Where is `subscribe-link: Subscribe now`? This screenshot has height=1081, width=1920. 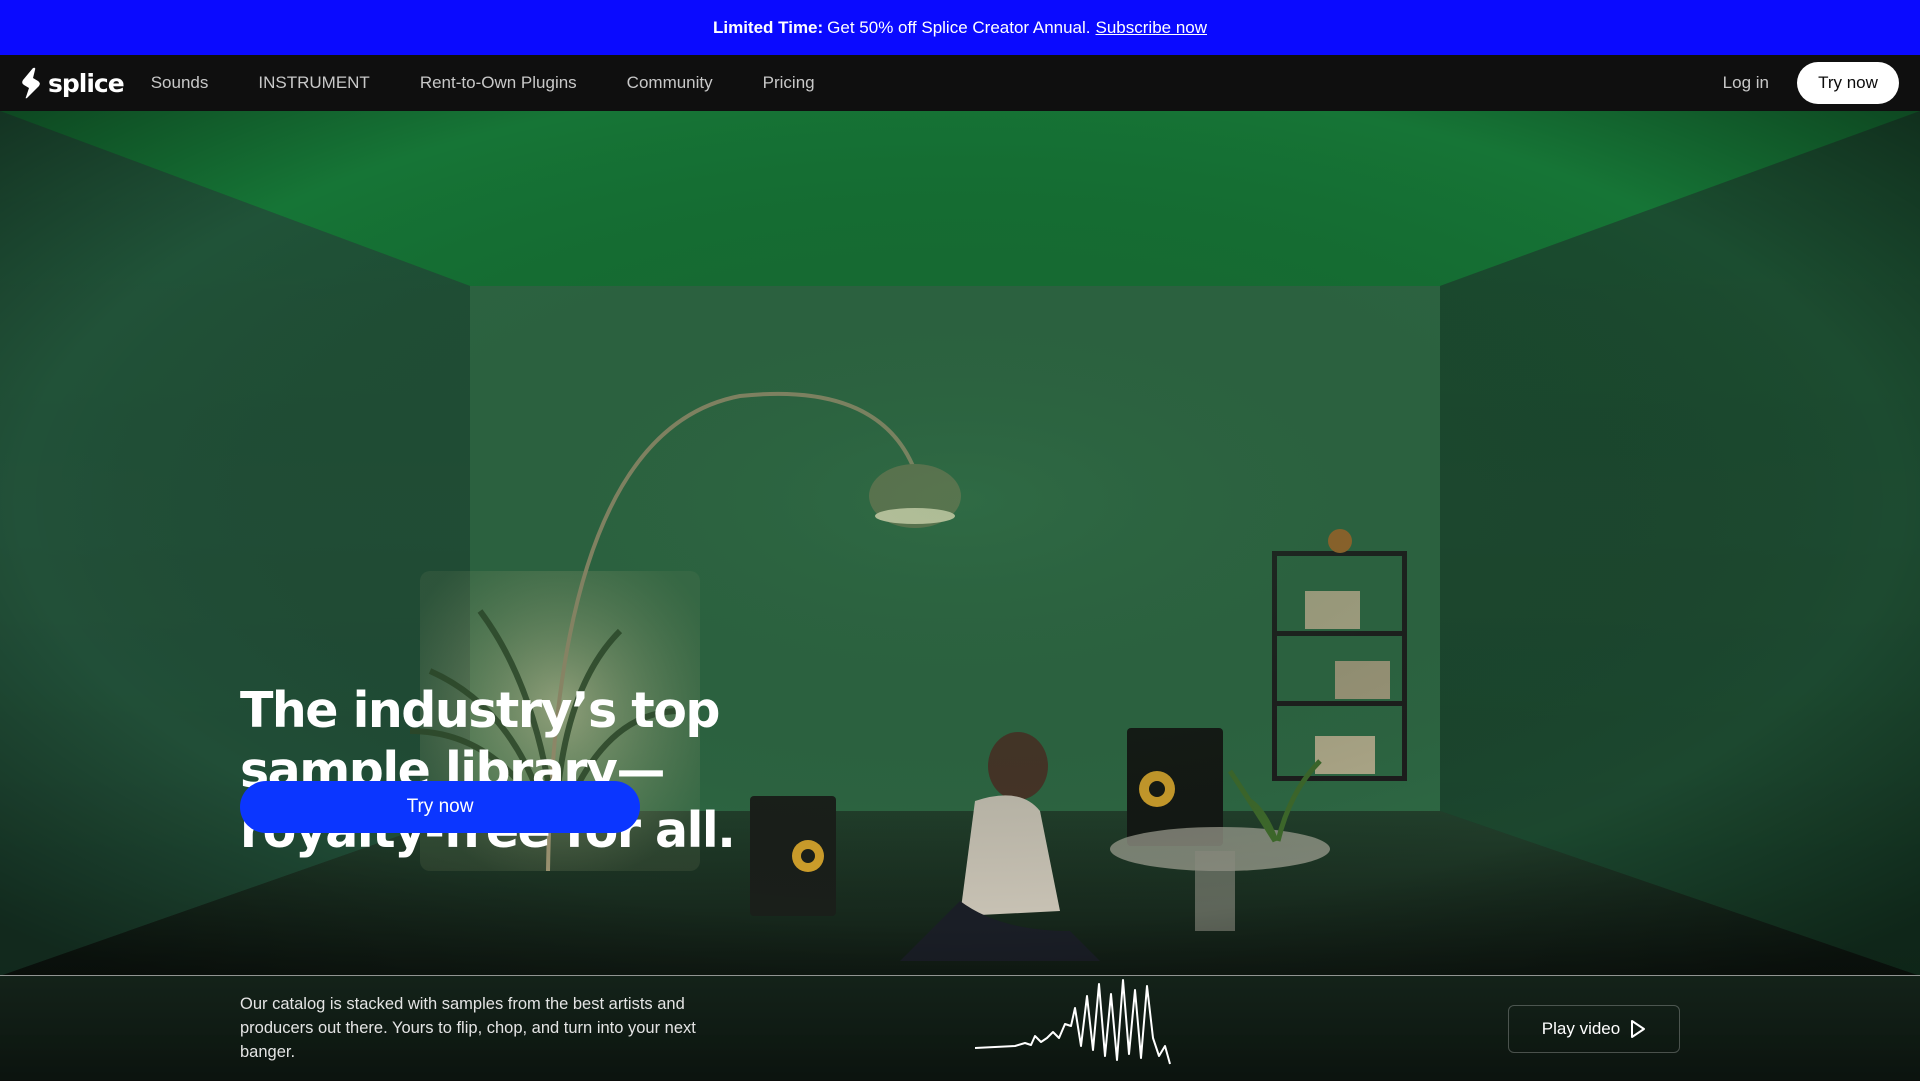
subscribe-link: Subscribe now is located at coordinates (1152, 28).